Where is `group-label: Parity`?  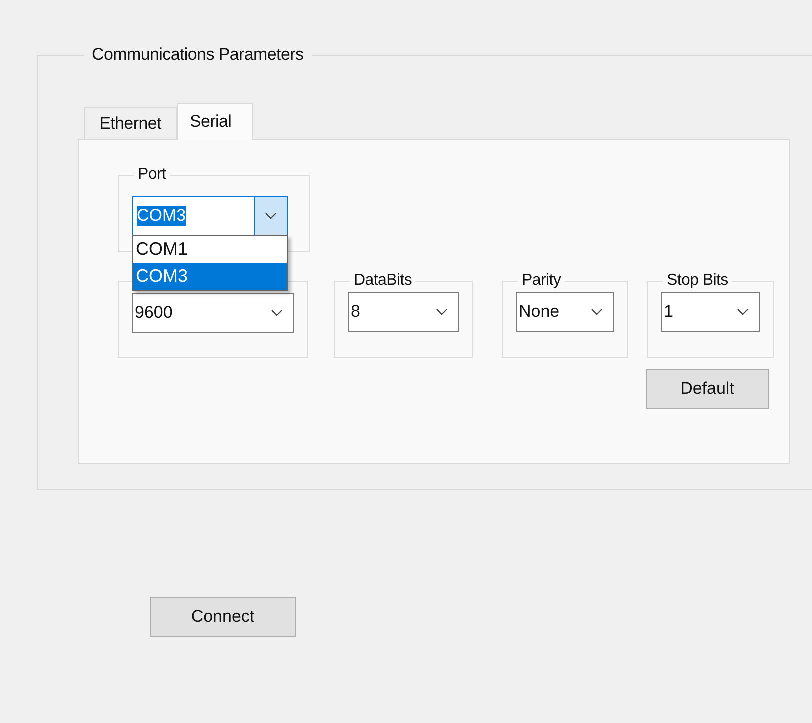
group-label: Parity is located at coordinates (541, 281).